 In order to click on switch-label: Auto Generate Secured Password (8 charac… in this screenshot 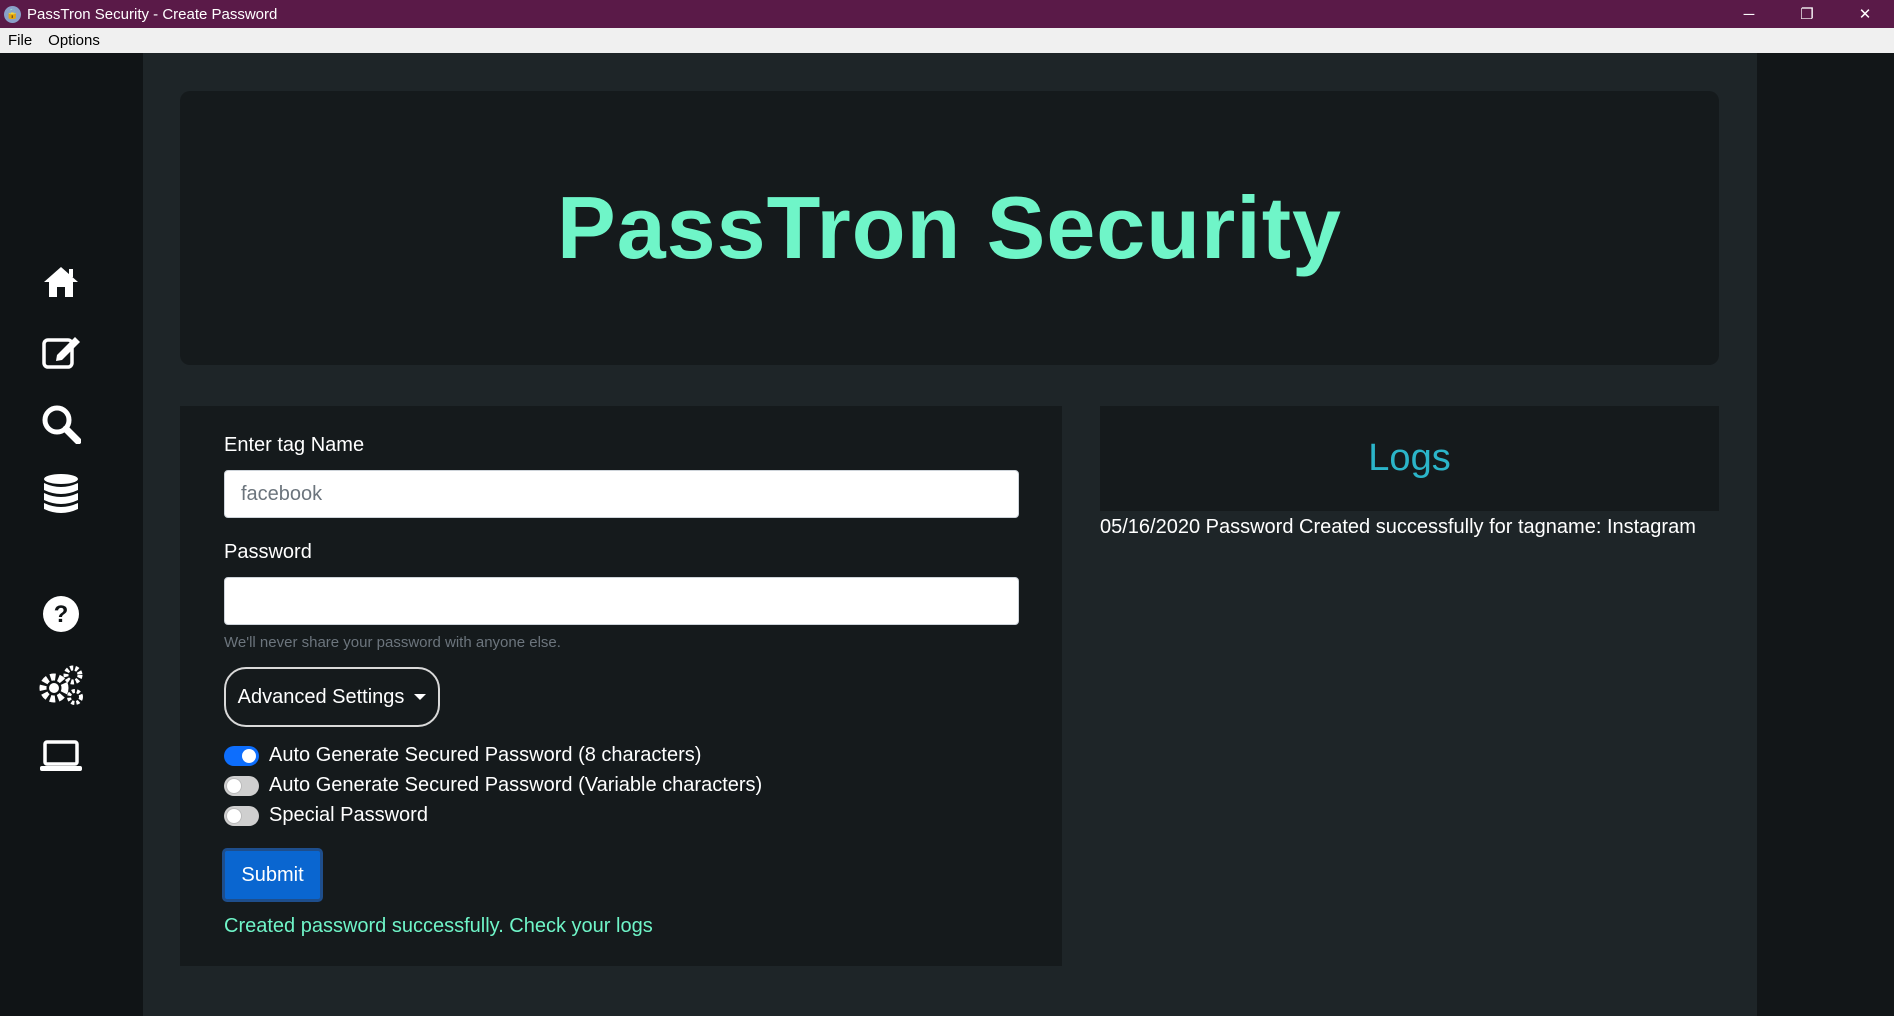, I will do `click(485, 755)`.